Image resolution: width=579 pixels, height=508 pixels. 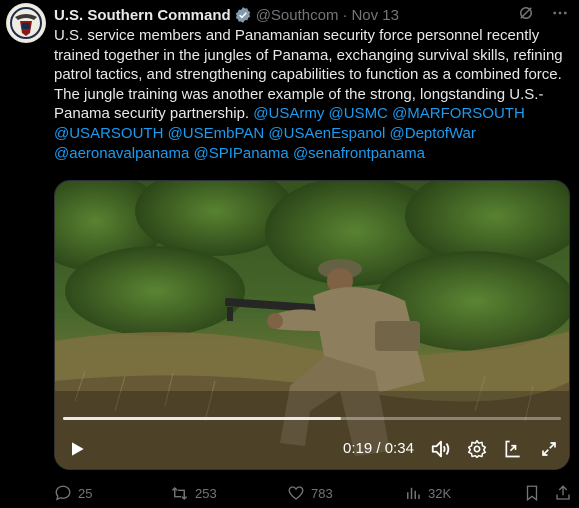 What do you see at coordinates (243, 15) in the screenshot?
I see `verified-badge-icon` at bounding box center [243, 15].